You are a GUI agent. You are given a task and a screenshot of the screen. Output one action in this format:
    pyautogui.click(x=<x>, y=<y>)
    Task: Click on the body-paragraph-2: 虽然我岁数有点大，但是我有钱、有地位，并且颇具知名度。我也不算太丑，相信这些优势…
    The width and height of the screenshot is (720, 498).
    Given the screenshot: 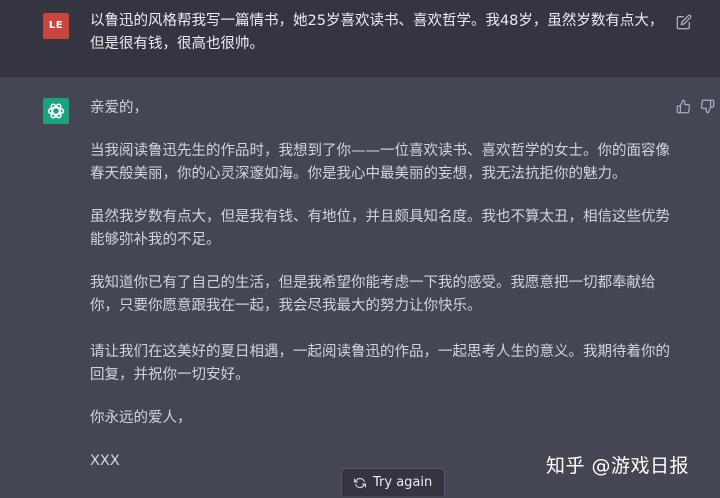 What is the action you would take?
    pyautogui.click(x=380, y=228)
    